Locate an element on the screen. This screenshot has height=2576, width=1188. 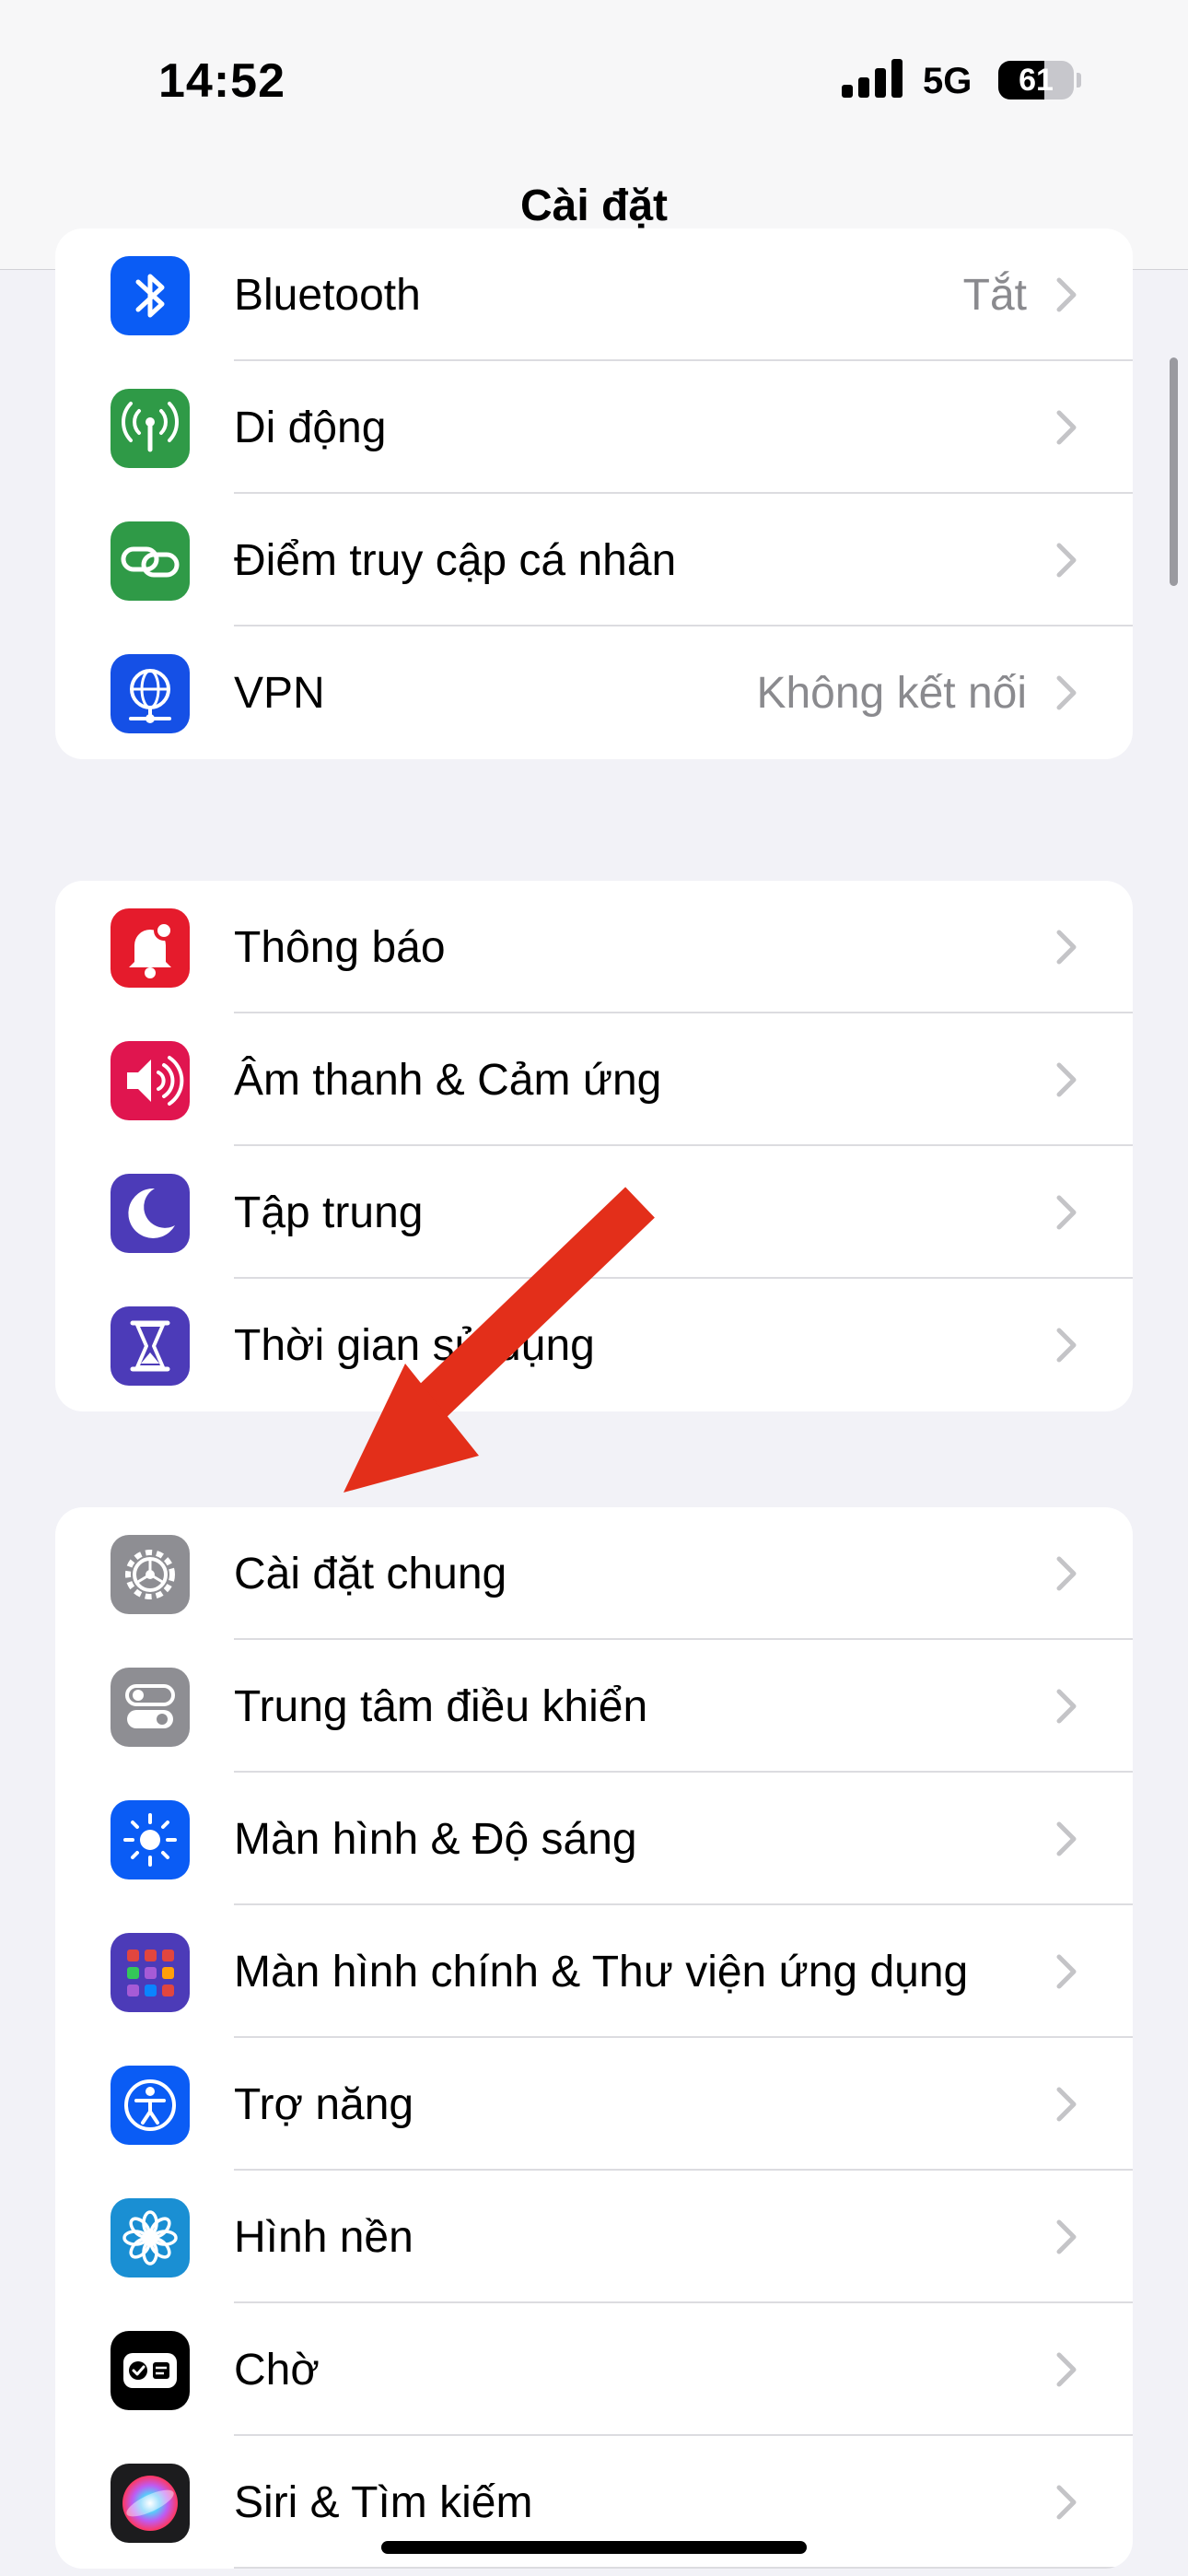
scroll-indicator is located at coordinates (1174, 471).